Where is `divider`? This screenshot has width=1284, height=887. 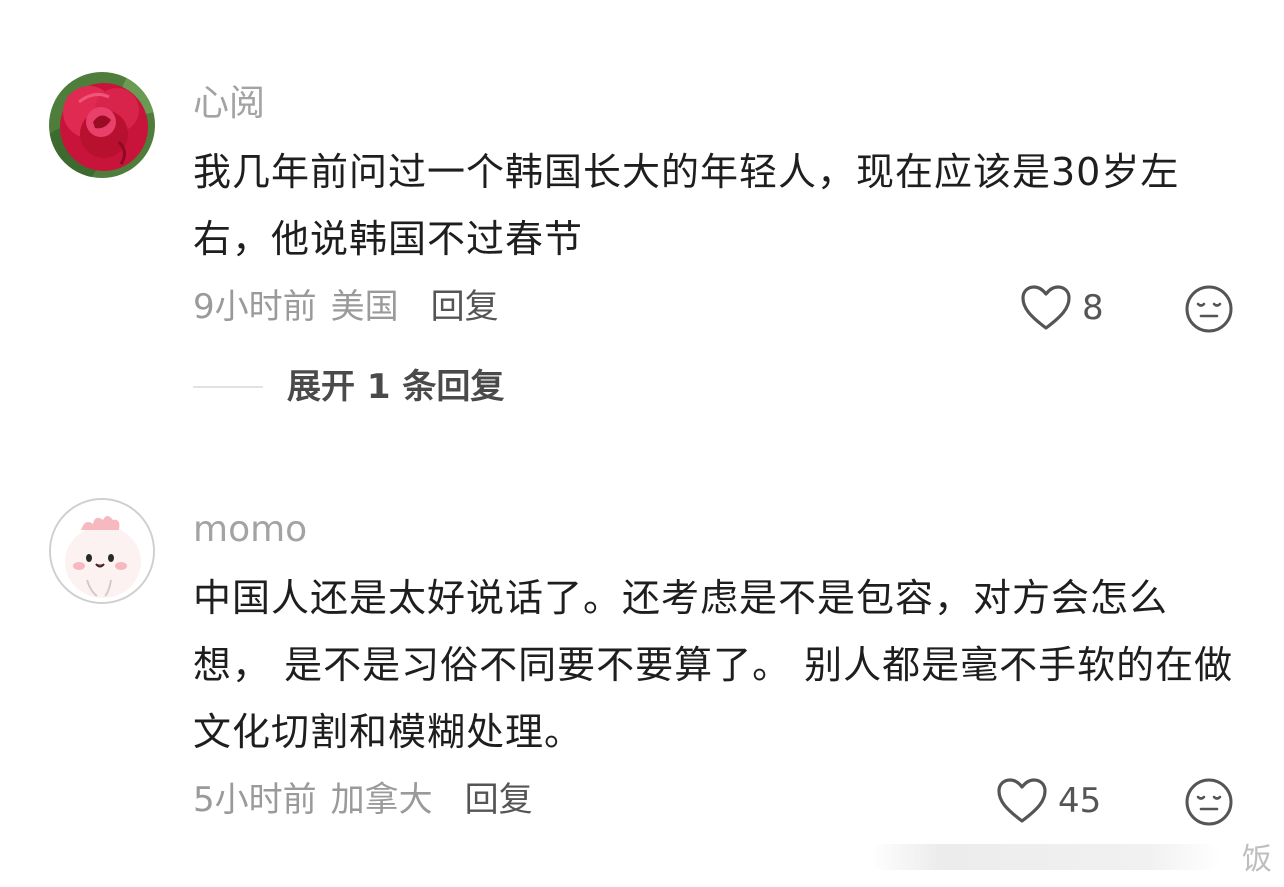
divider is located at coordinates (228, 387).